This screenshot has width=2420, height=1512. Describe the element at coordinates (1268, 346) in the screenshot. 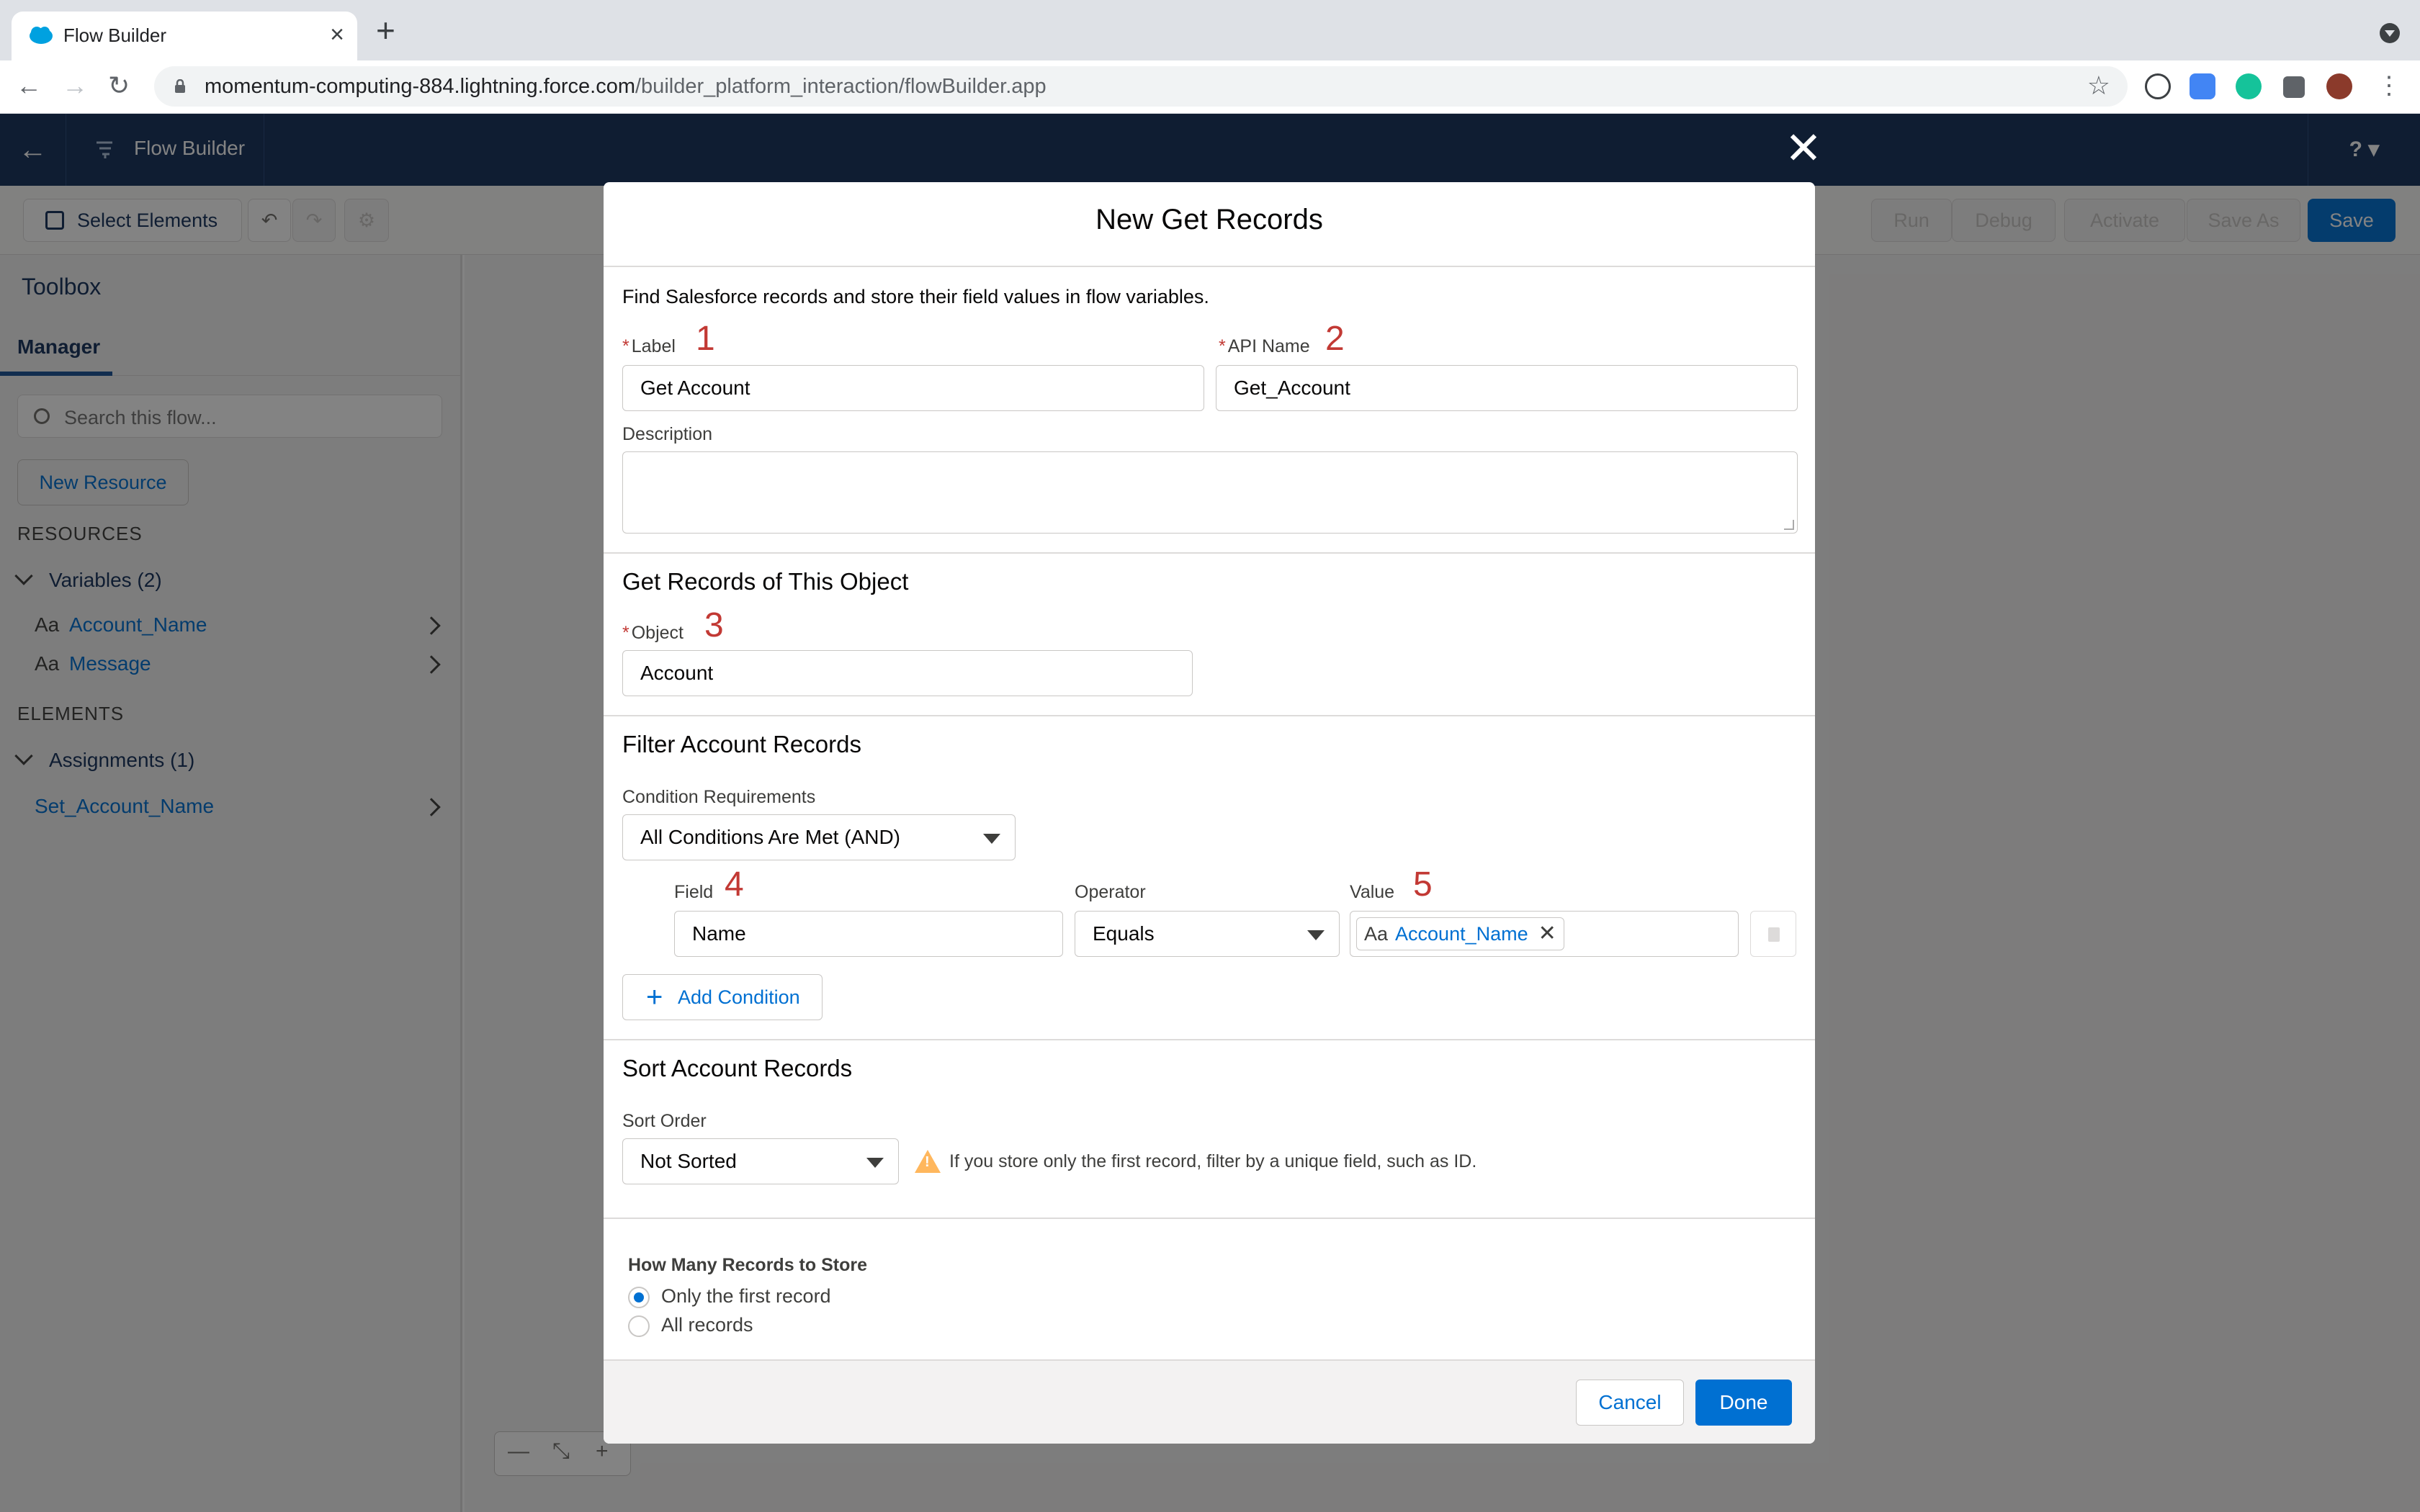

I see `api-name-field-text: API Name` at that location.